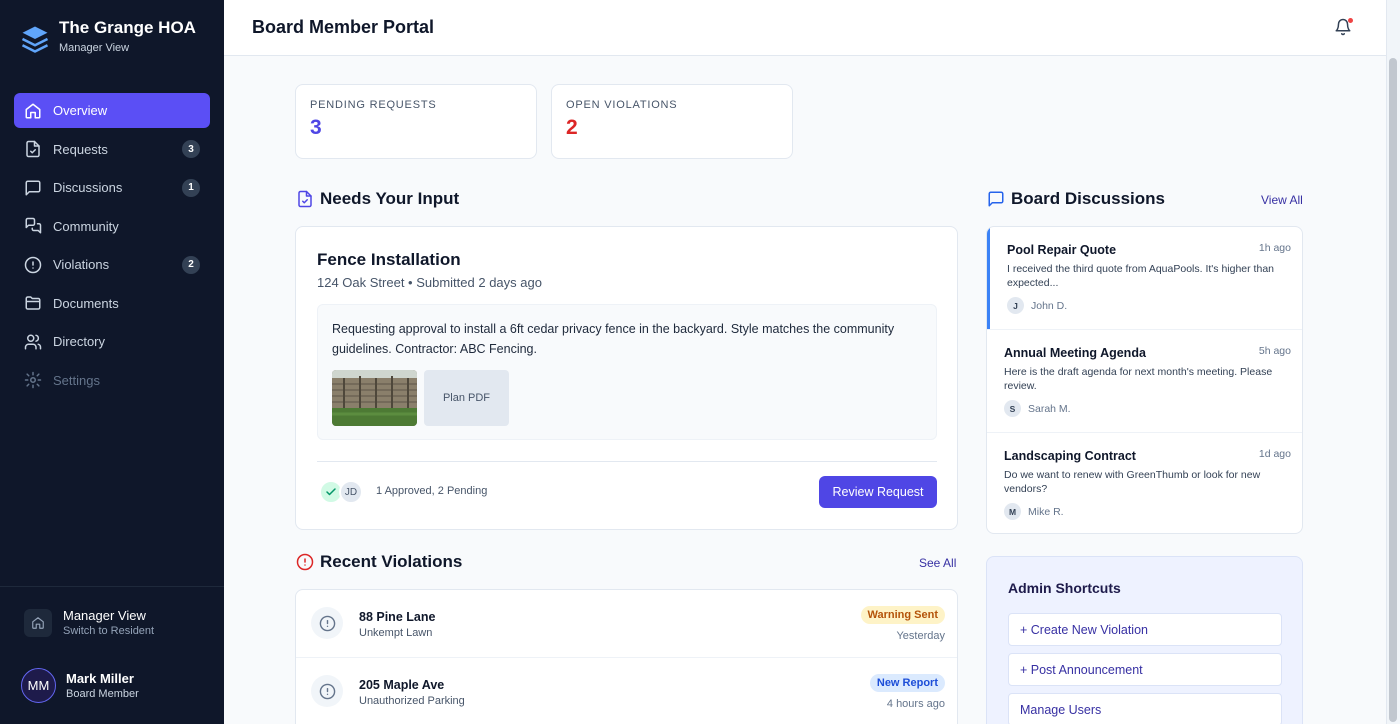  What do you see at coordinates (1049, 306) in the screenshot?
I see `discussion-author: John D.` at bounding box center [1049, 306].